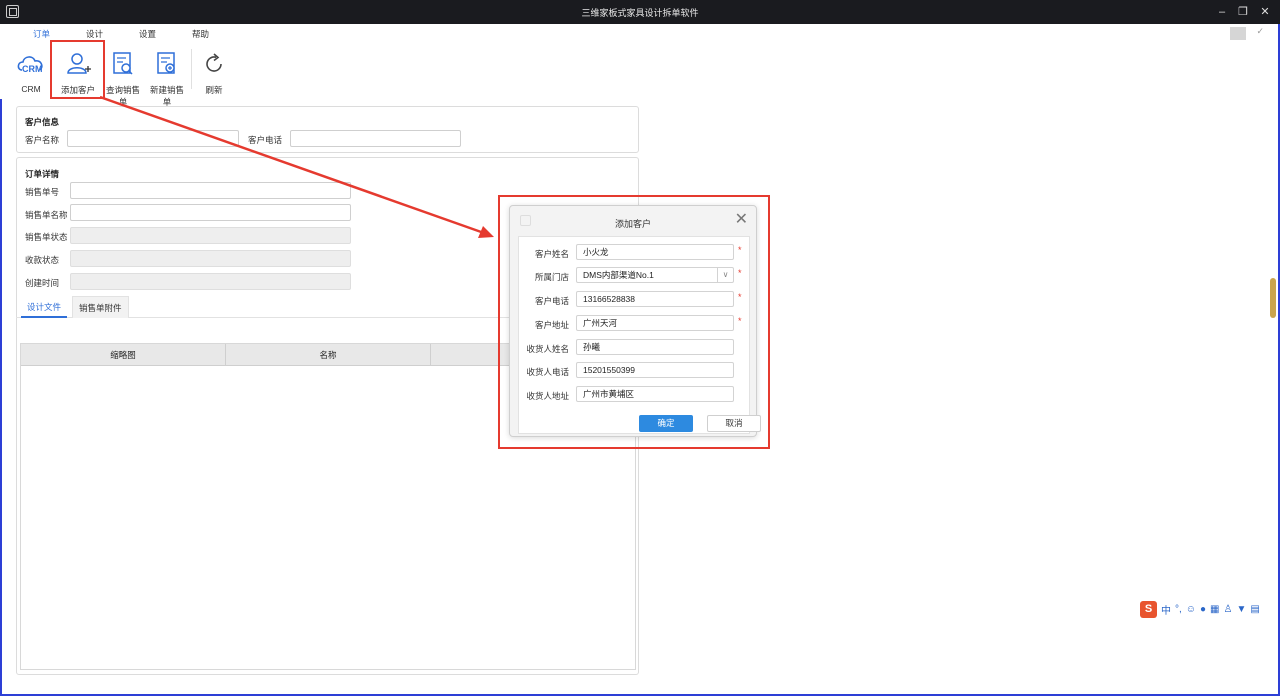  Describe the element at coordinates (1273, 298) in the screenshot. I see `side-scroll-handle` at that location.